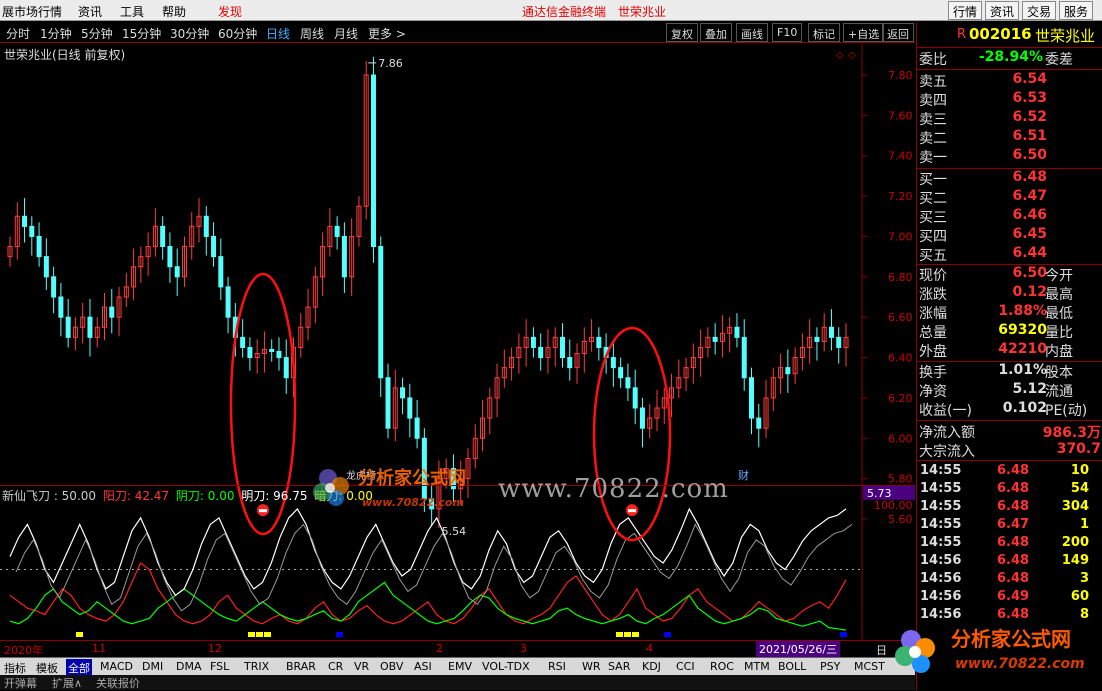  Describe the element at coordinates (189, 667) in the screenshot. I see `indicator-tab: DMA` at that location.